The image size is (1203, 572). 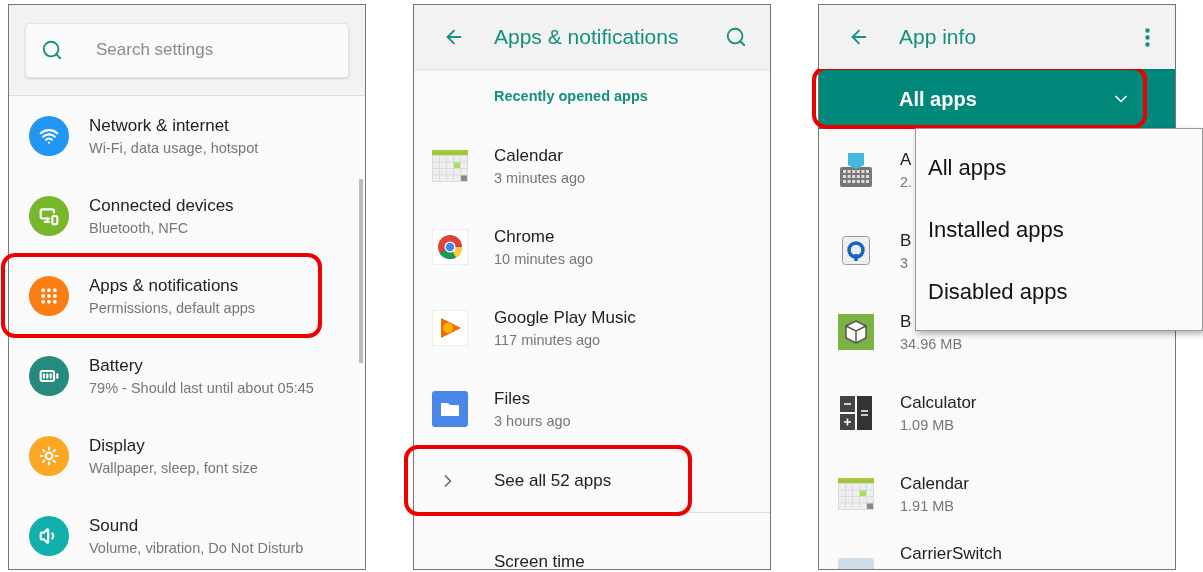 I want to click on app-size: 1.09 MB, so click(x=927, y=425).